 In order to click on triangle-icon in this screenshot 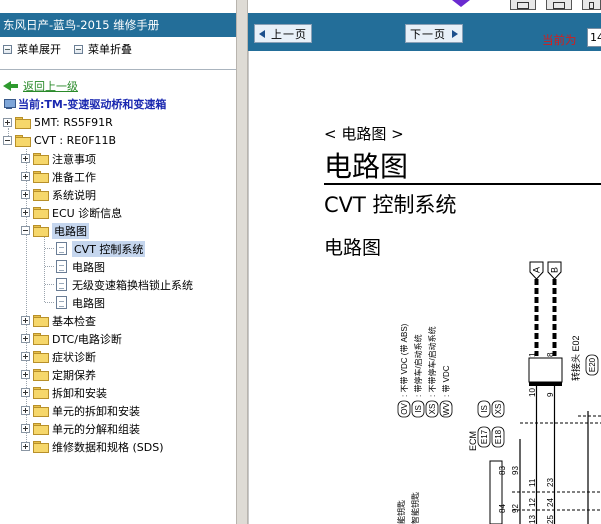, I will do `click(461, 3)`.